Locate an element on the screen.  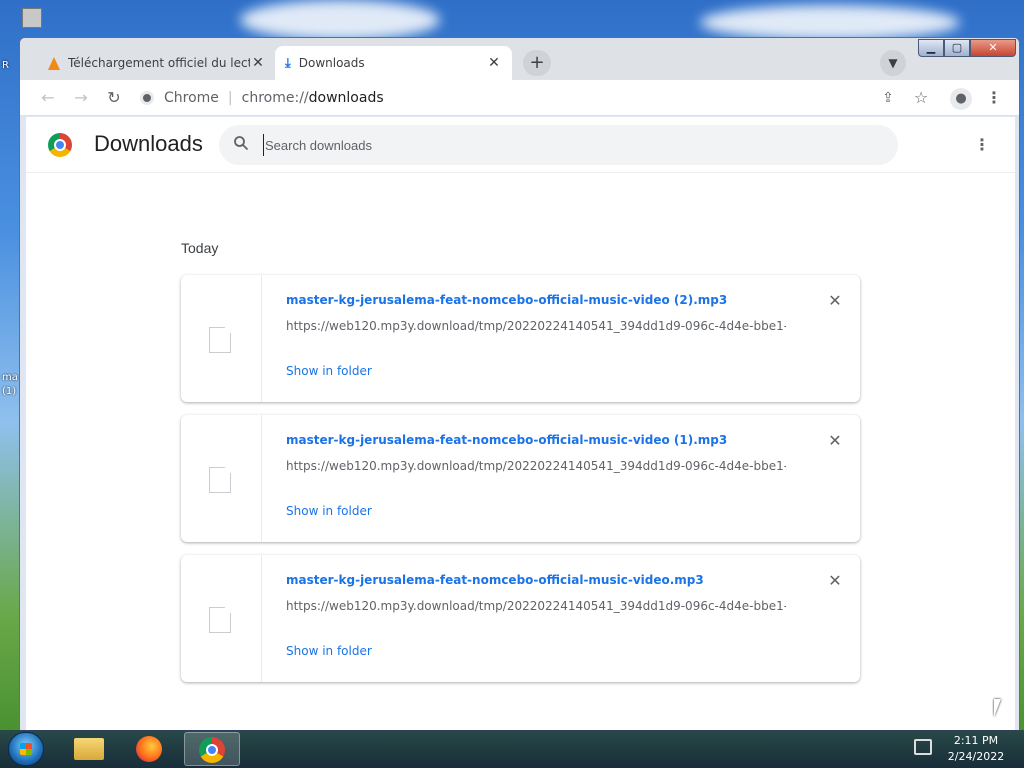
maximize-button: ▢ is located at coordinates (957, 48).